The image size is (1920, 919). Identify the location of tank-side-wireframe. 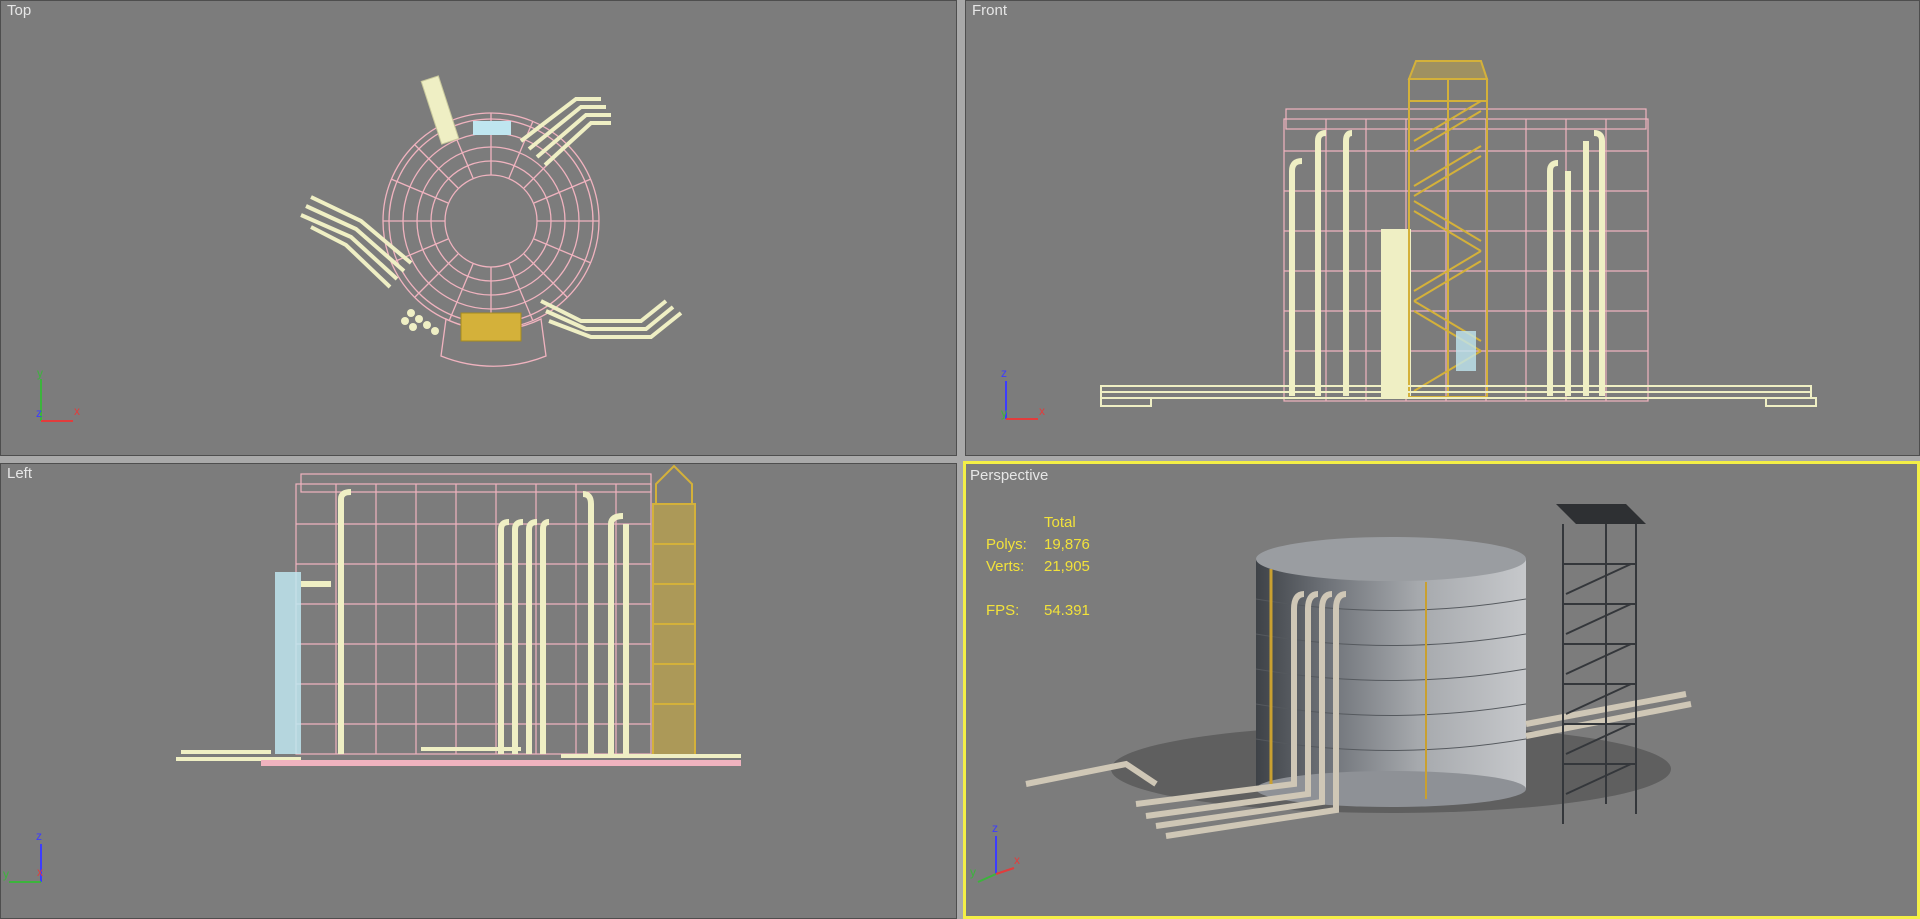
(473, 614).